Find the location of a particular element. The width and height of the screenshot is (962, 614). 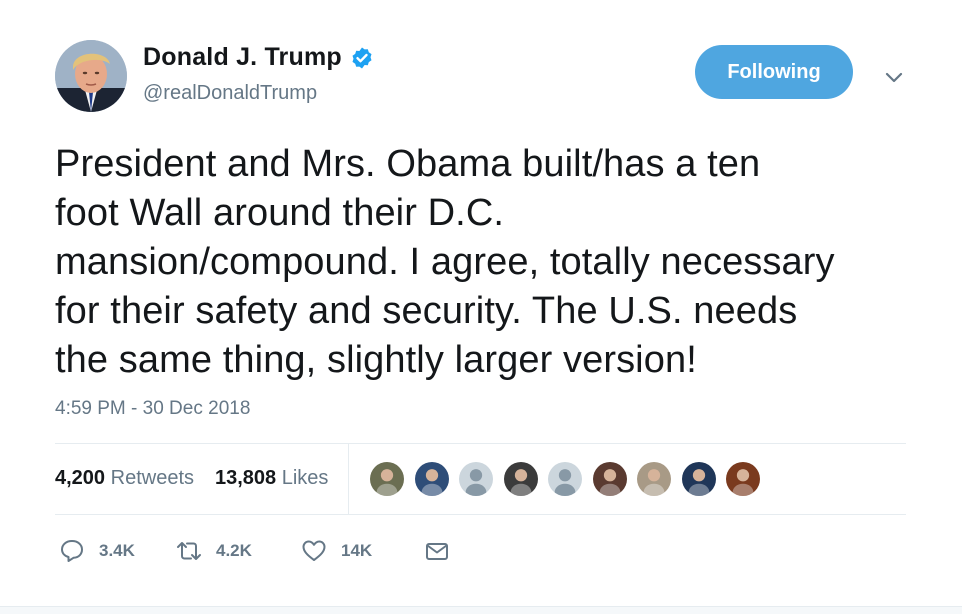

retweet-icon is located at coordinates (189, 551).